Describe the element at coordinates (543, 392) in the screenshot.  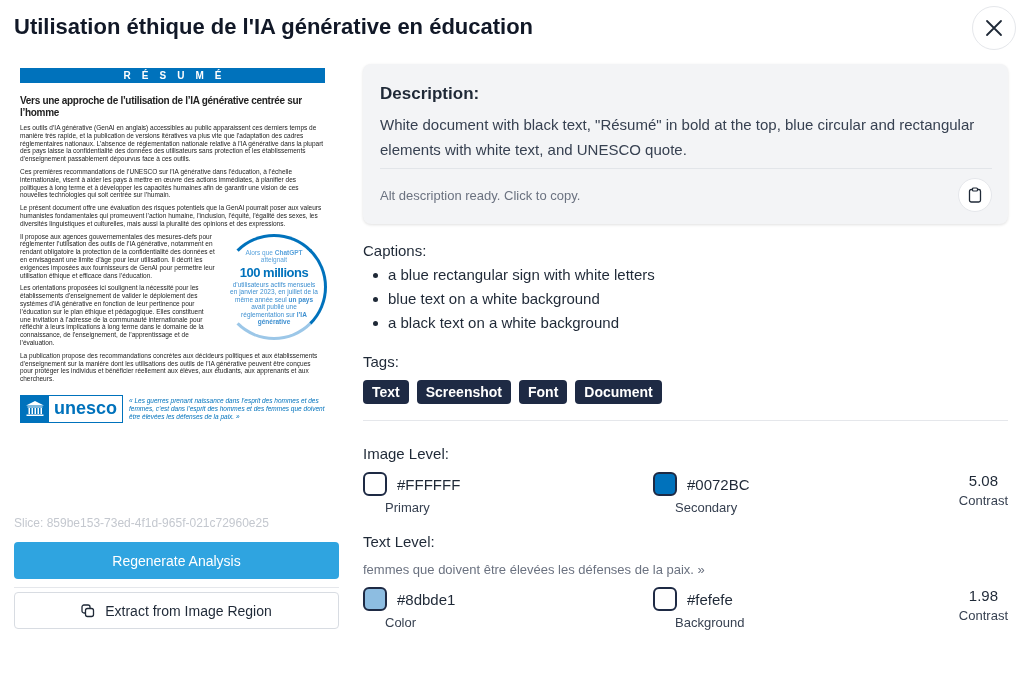
I see `tag: Font` at that location.